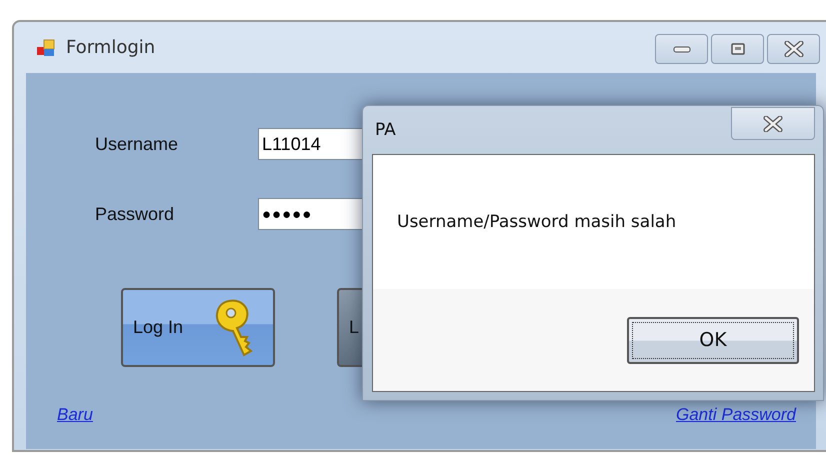 Image resolution: width=826 pixels, height=455 pixels. I want to click on maximize-button, so click(737, 49).